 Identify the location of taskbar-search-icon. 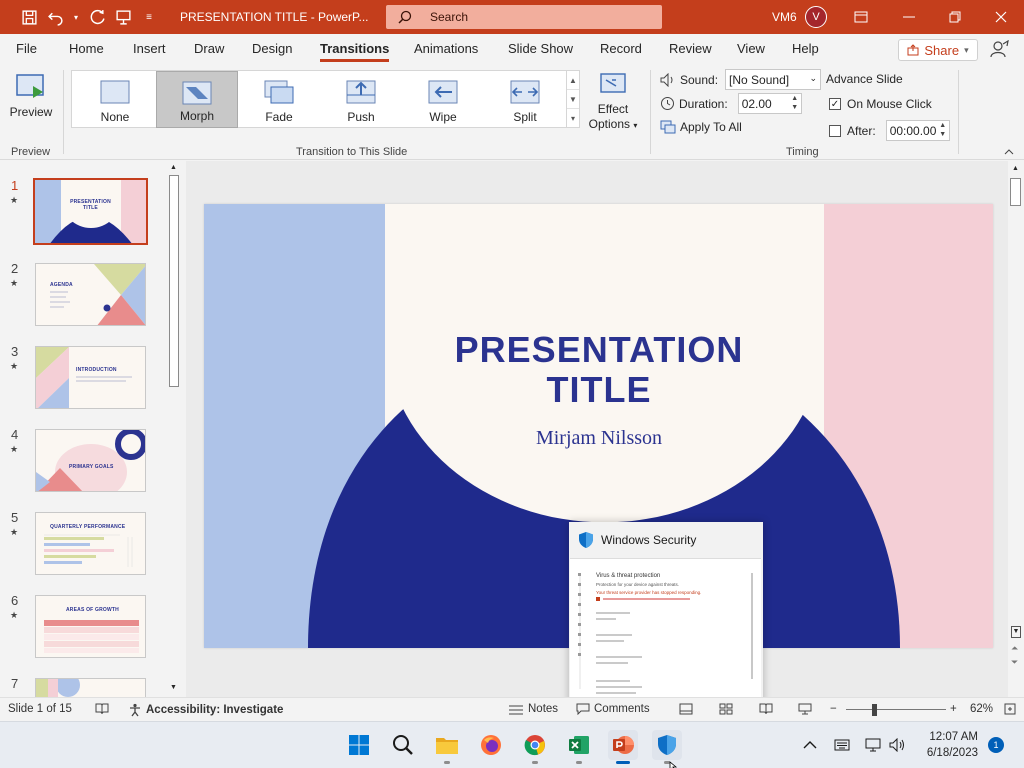
(403, 745).